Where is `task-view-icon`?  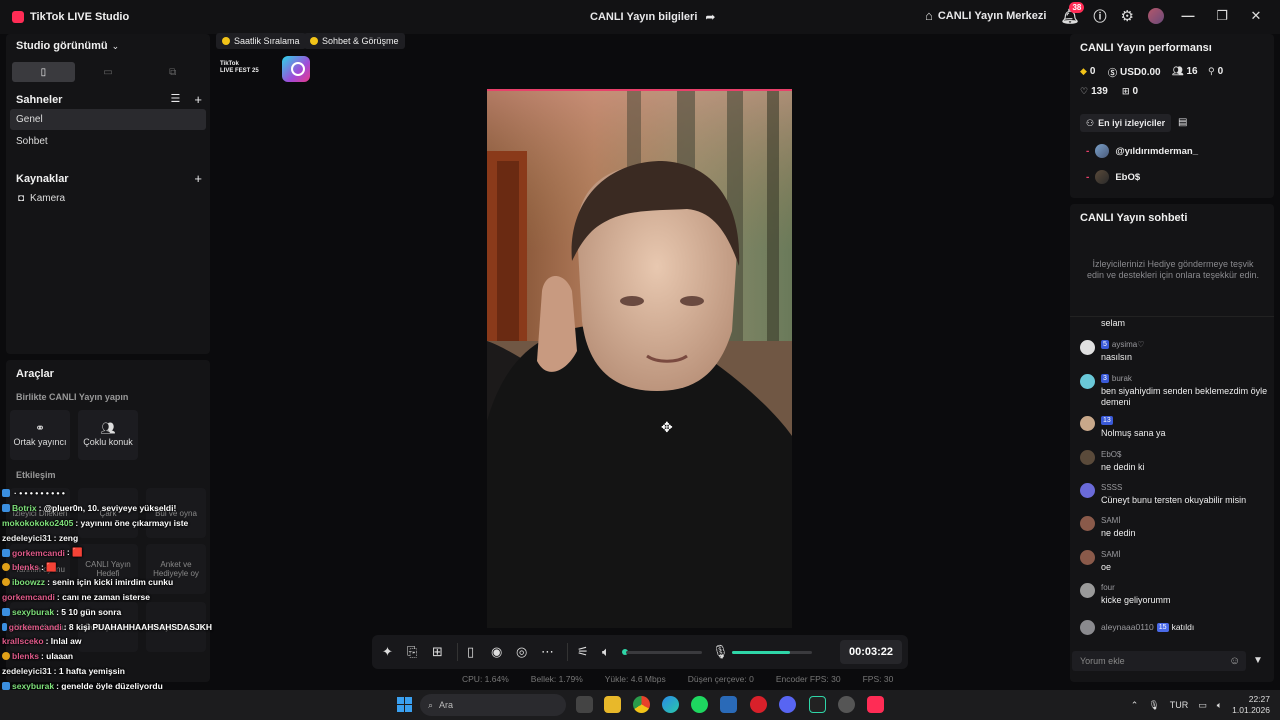
task-view-icon is located at coordinates (584, 704).